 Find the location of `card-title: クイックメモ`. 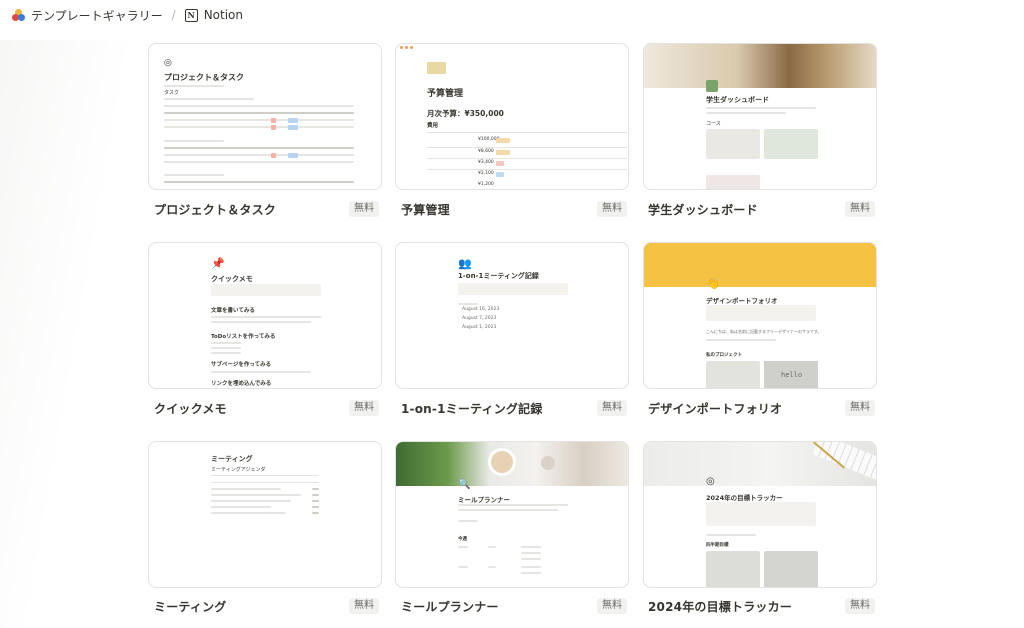

card-title: クイックメモ is located at coordinates (190, 408).